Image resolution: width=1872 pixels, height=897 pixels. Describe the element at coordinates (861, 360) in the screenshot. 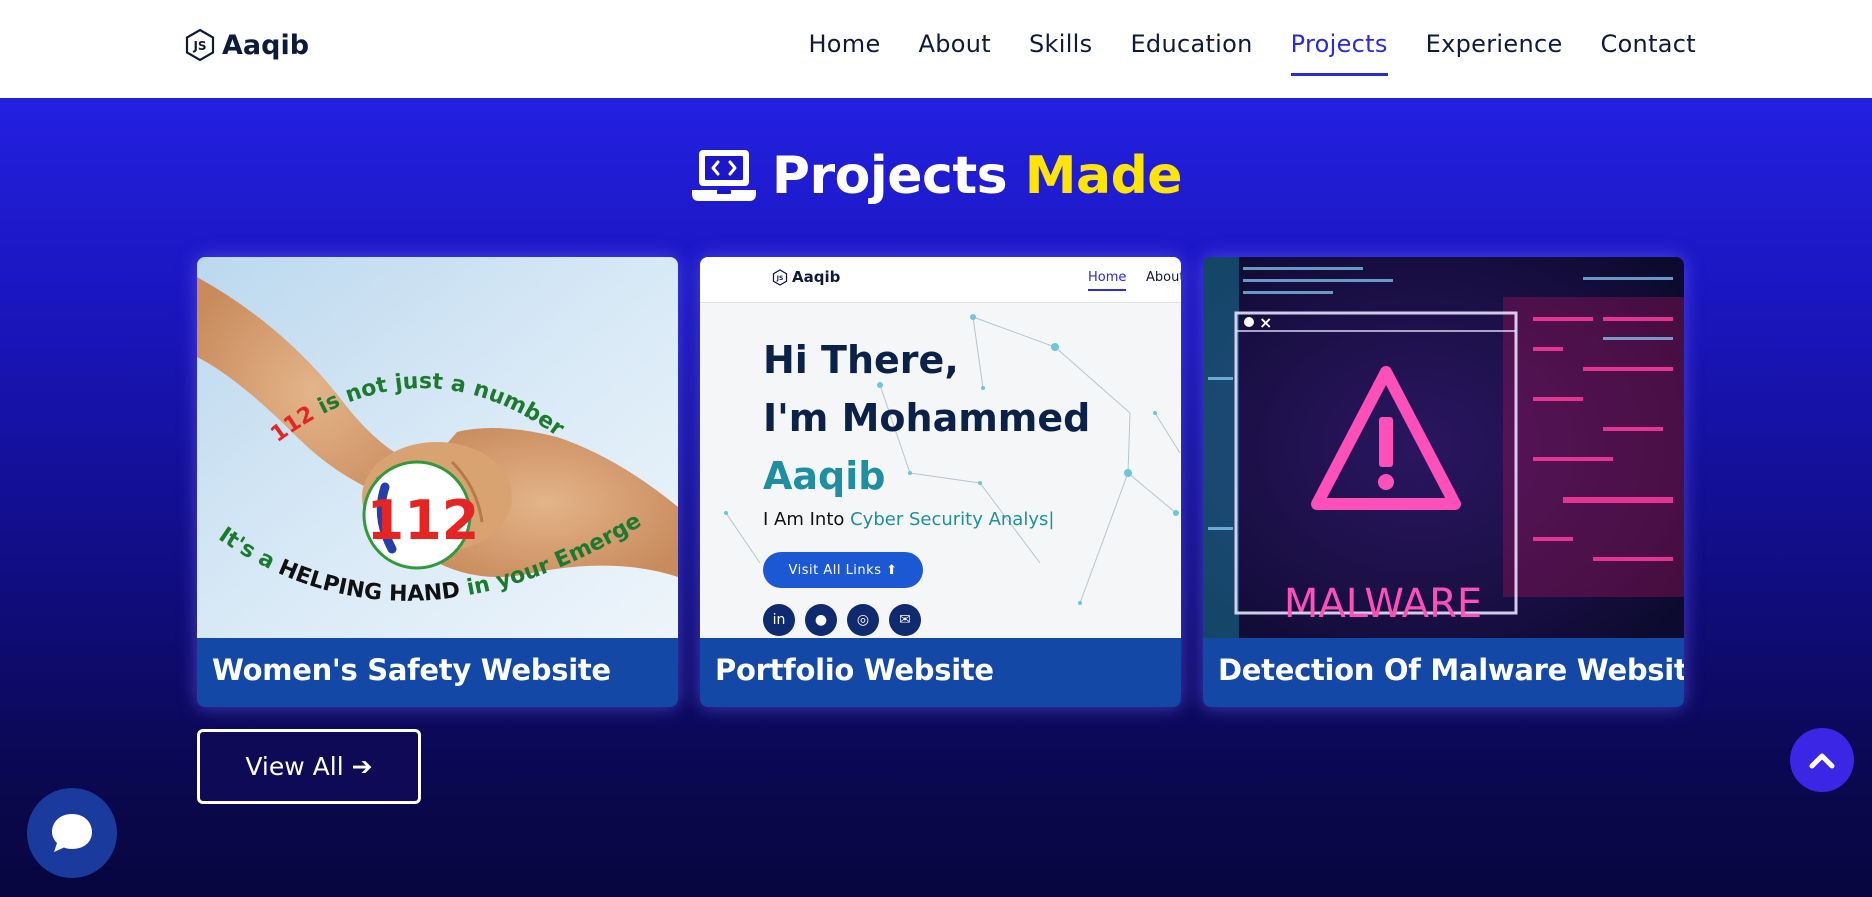

I see `mock-hi: Hi There,` at that location.